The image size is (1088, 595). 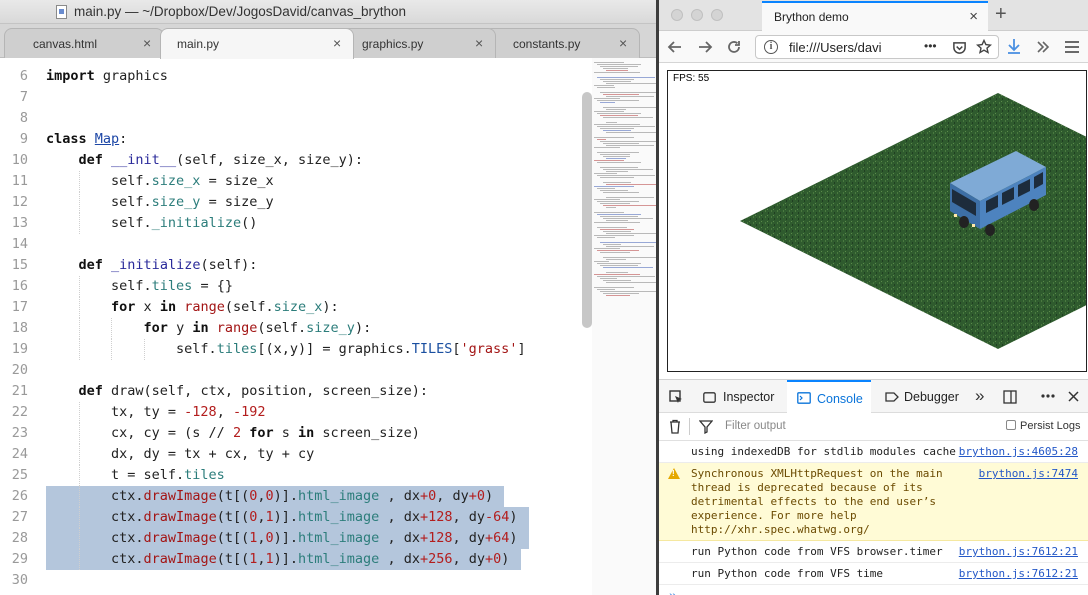 What do you see at coordinates (675, 47) in the screenshot?
I see `back-icon` at bounding box center [675, 47].